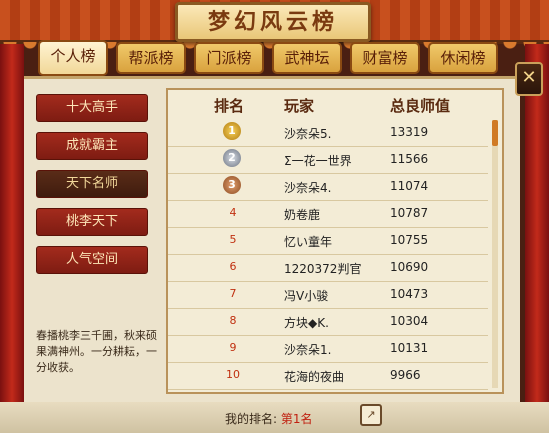  What do you see at coordinates (96, 351) in the screenshot?
I see `quote-text: 春播桃李三千圃，秋来硕果满神州。一分耕耘，一分收获。` at bounding box center [96, 351].